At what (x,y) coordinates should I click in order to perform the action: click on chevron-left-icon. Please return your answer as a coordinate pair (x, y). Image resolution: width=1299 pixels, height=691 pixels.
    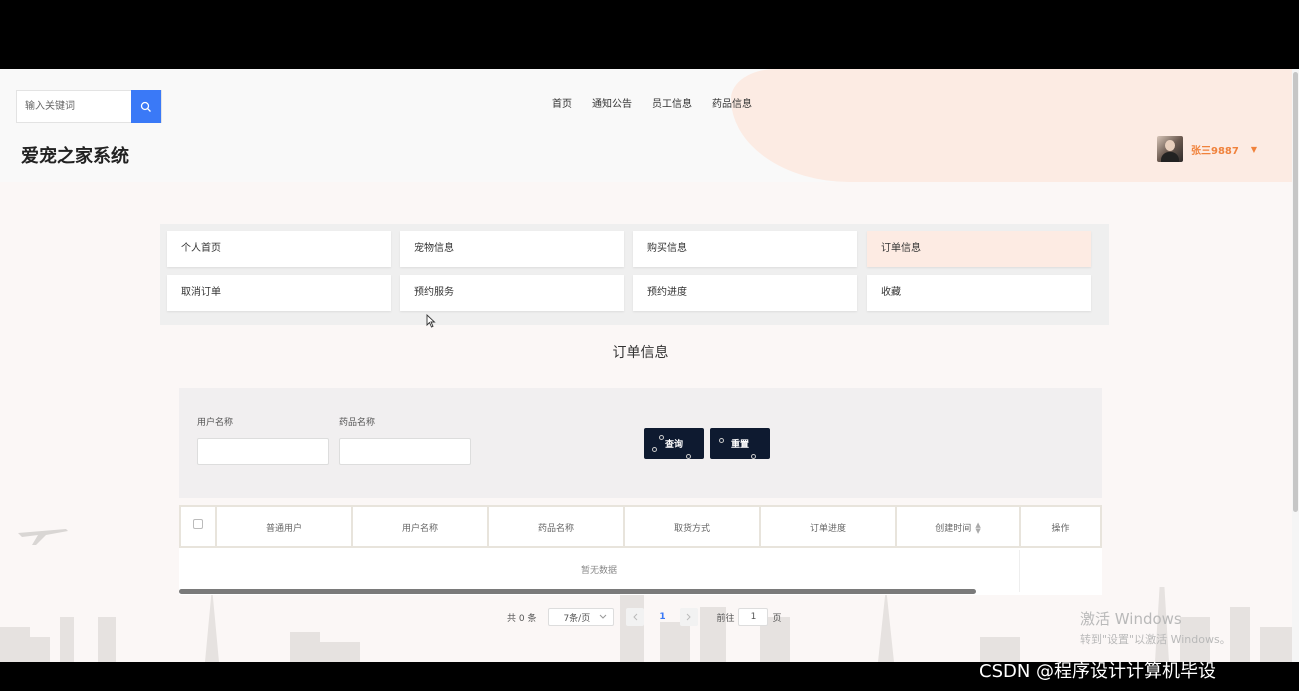
    Looking at the image, I should click on (635, 617).